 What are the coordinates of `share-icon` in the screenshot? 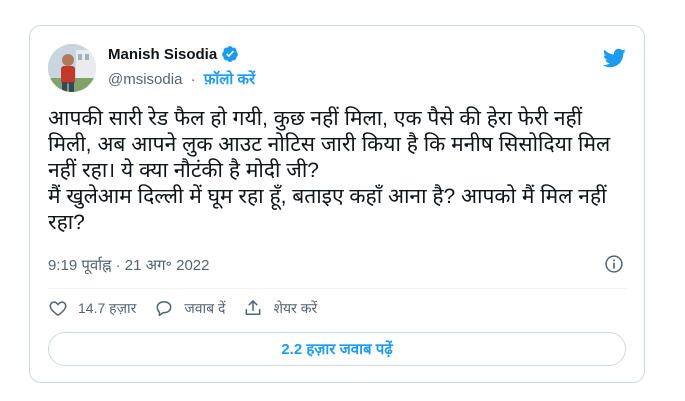 It's located at (253, 307).